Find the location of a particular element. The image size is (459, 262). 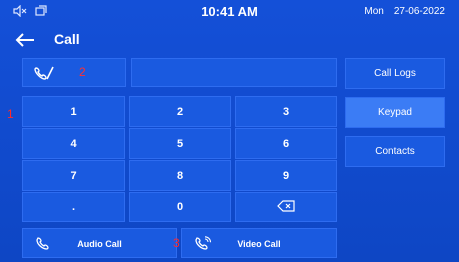

status-day: Mon is located at coordinates (374, 11).